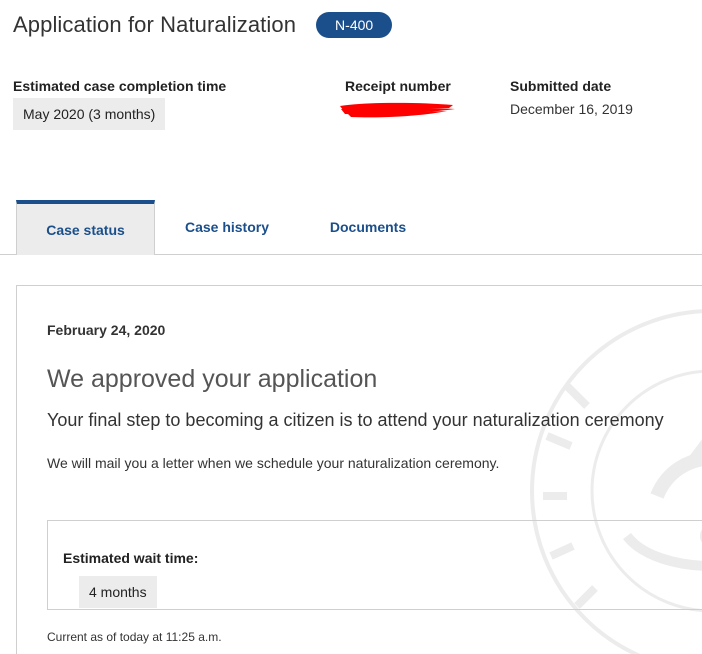 The width and height of the screenshot is (702, 654). Describe the element at coordinates (571, 97) in the screenshot. I see `submitted-date-block: Submitted date December 16, 2019` at that location.